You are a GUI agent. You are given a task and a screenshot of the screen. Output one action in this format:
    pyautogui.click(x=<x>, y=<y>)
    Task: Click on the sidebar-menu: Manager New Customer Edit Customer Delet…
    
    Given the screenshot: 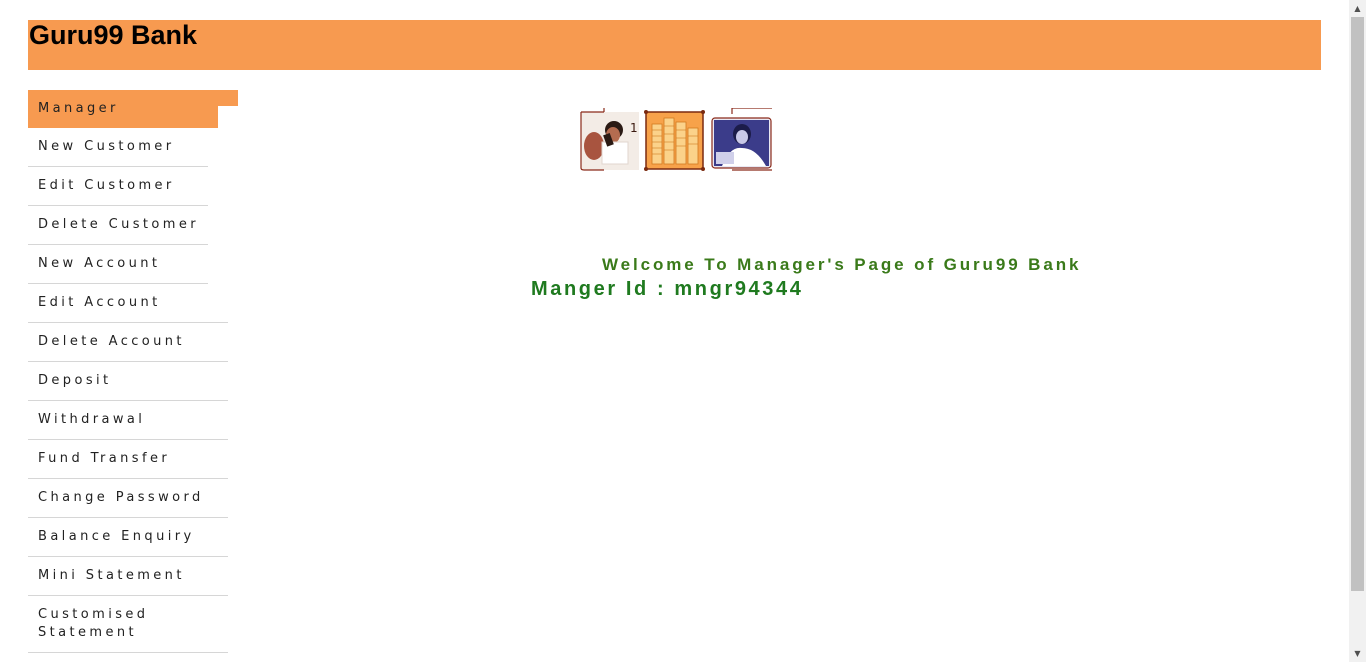 What is the action you would take?
    pyautogui.click(x=133, y=371)
    